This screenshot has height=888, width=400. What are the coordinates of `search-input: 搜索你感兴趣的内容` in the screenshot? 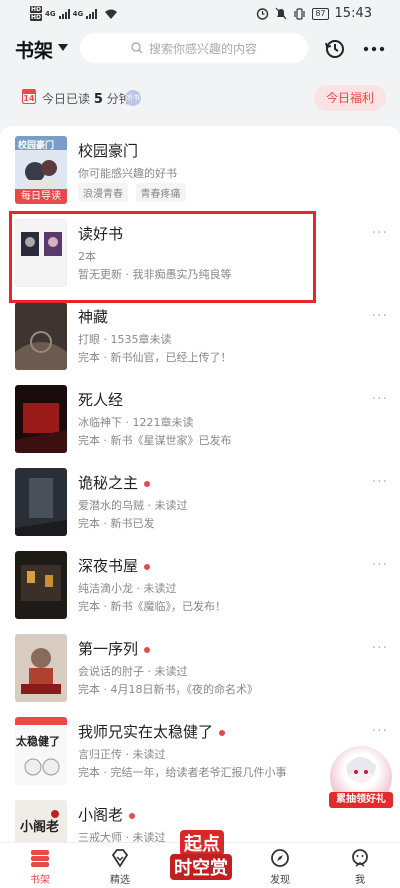 It's located at (194, 48).